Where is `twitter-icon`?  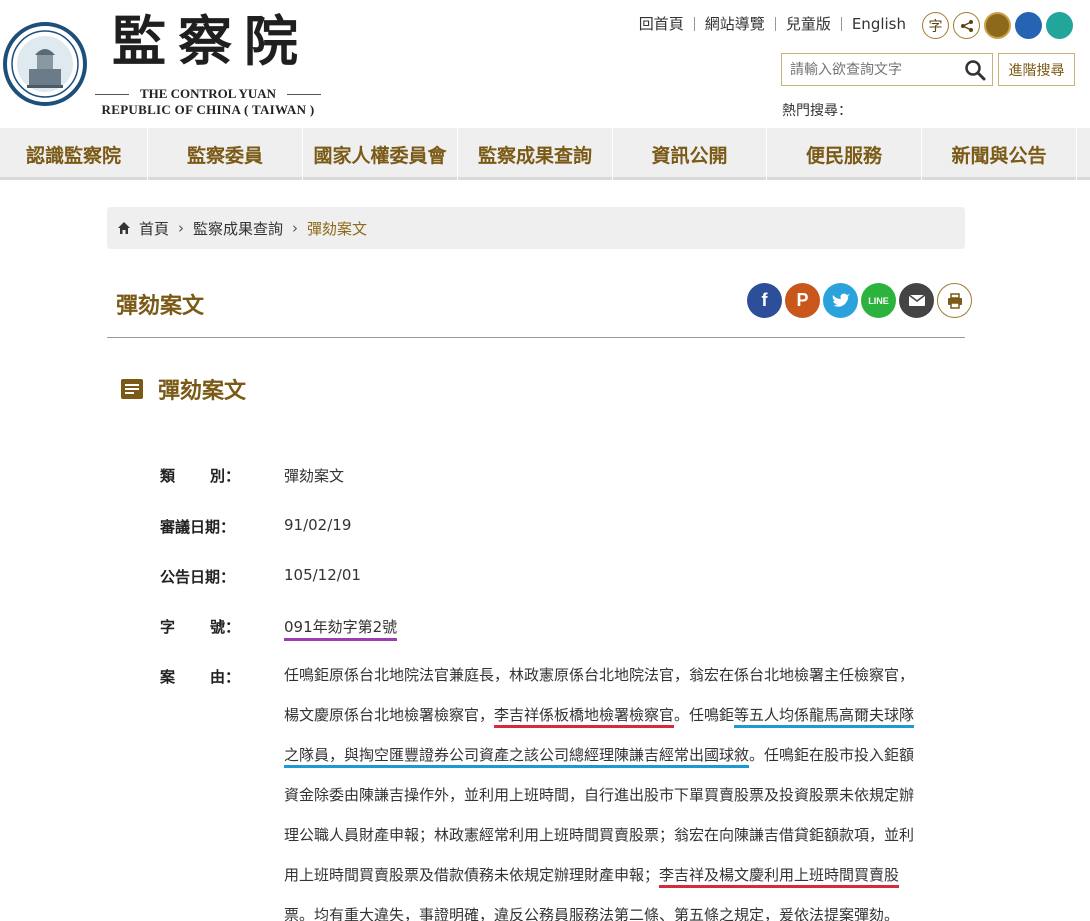
twitter-icon is located at coordinates (840, 300).